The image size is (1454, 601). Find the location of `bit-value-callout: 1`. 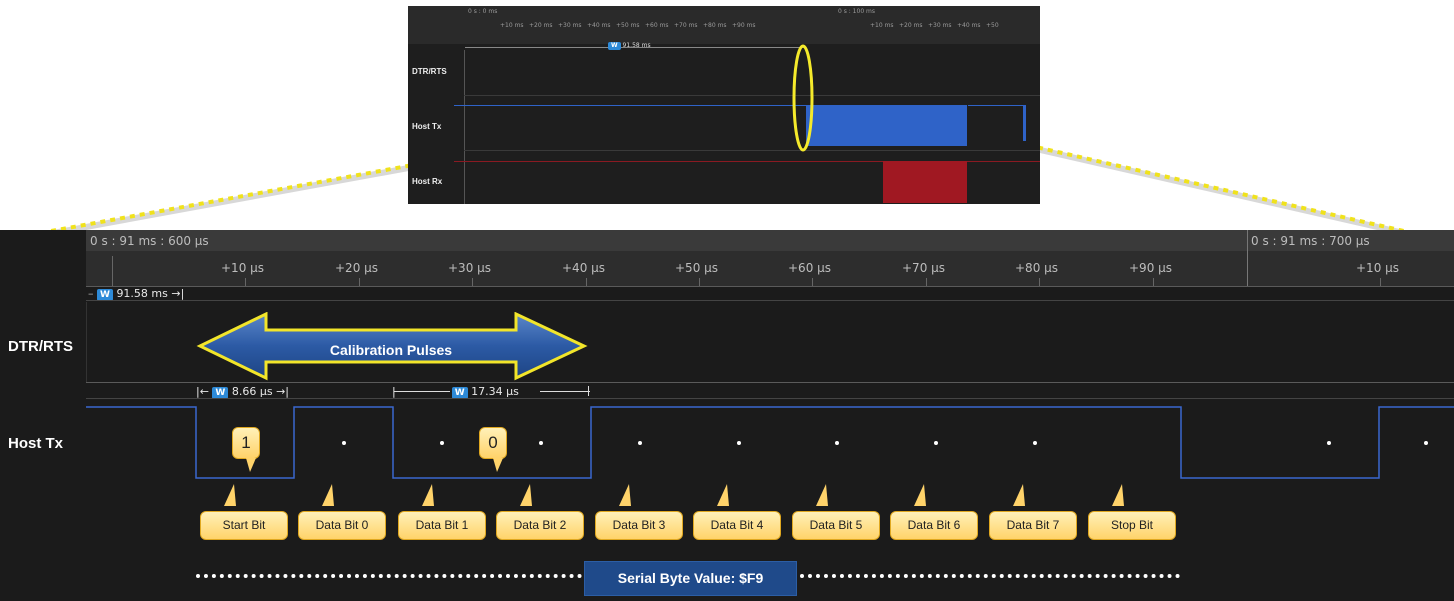

bit-value-callout: 1 is located at coordinates (246, 443).